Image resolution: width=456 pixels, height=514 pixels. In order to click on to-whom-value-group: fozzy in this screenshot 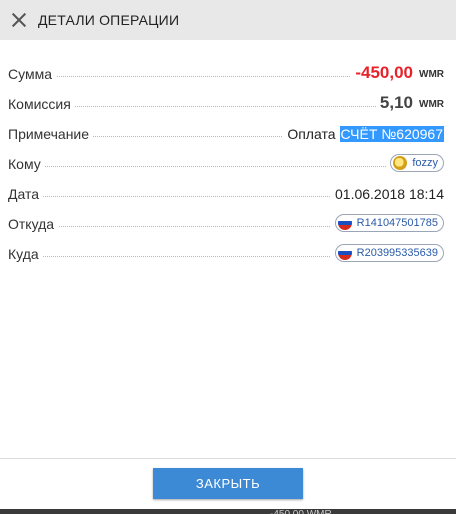, I will do `click(415, 163)`.